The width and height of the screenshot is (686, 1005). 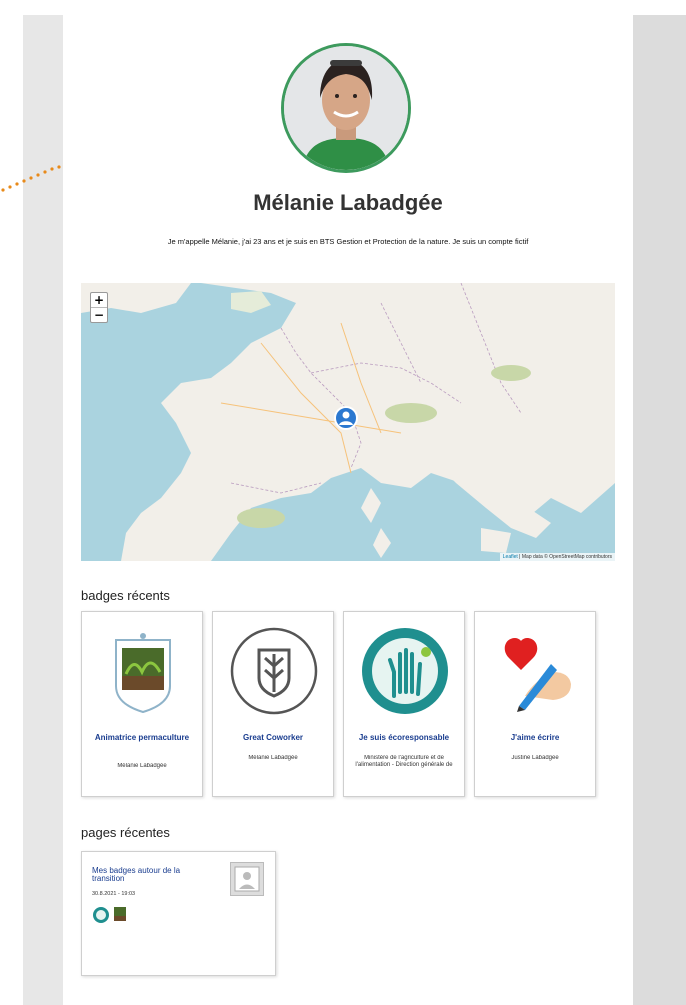 I want to click on attribution-text: | Map data © OpenStreetMap contributors, so click(x=564, y=557).